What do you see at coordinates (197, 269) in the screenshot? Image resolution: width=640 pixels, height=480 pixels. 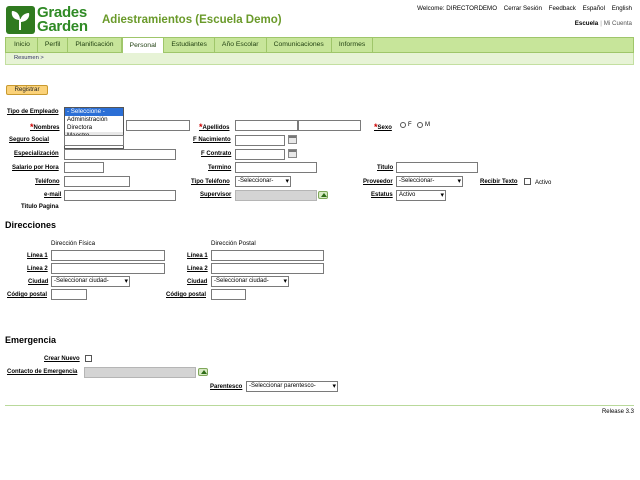 I see `postal-linea2-label: Línea 2` at bounding box center [197, 269].